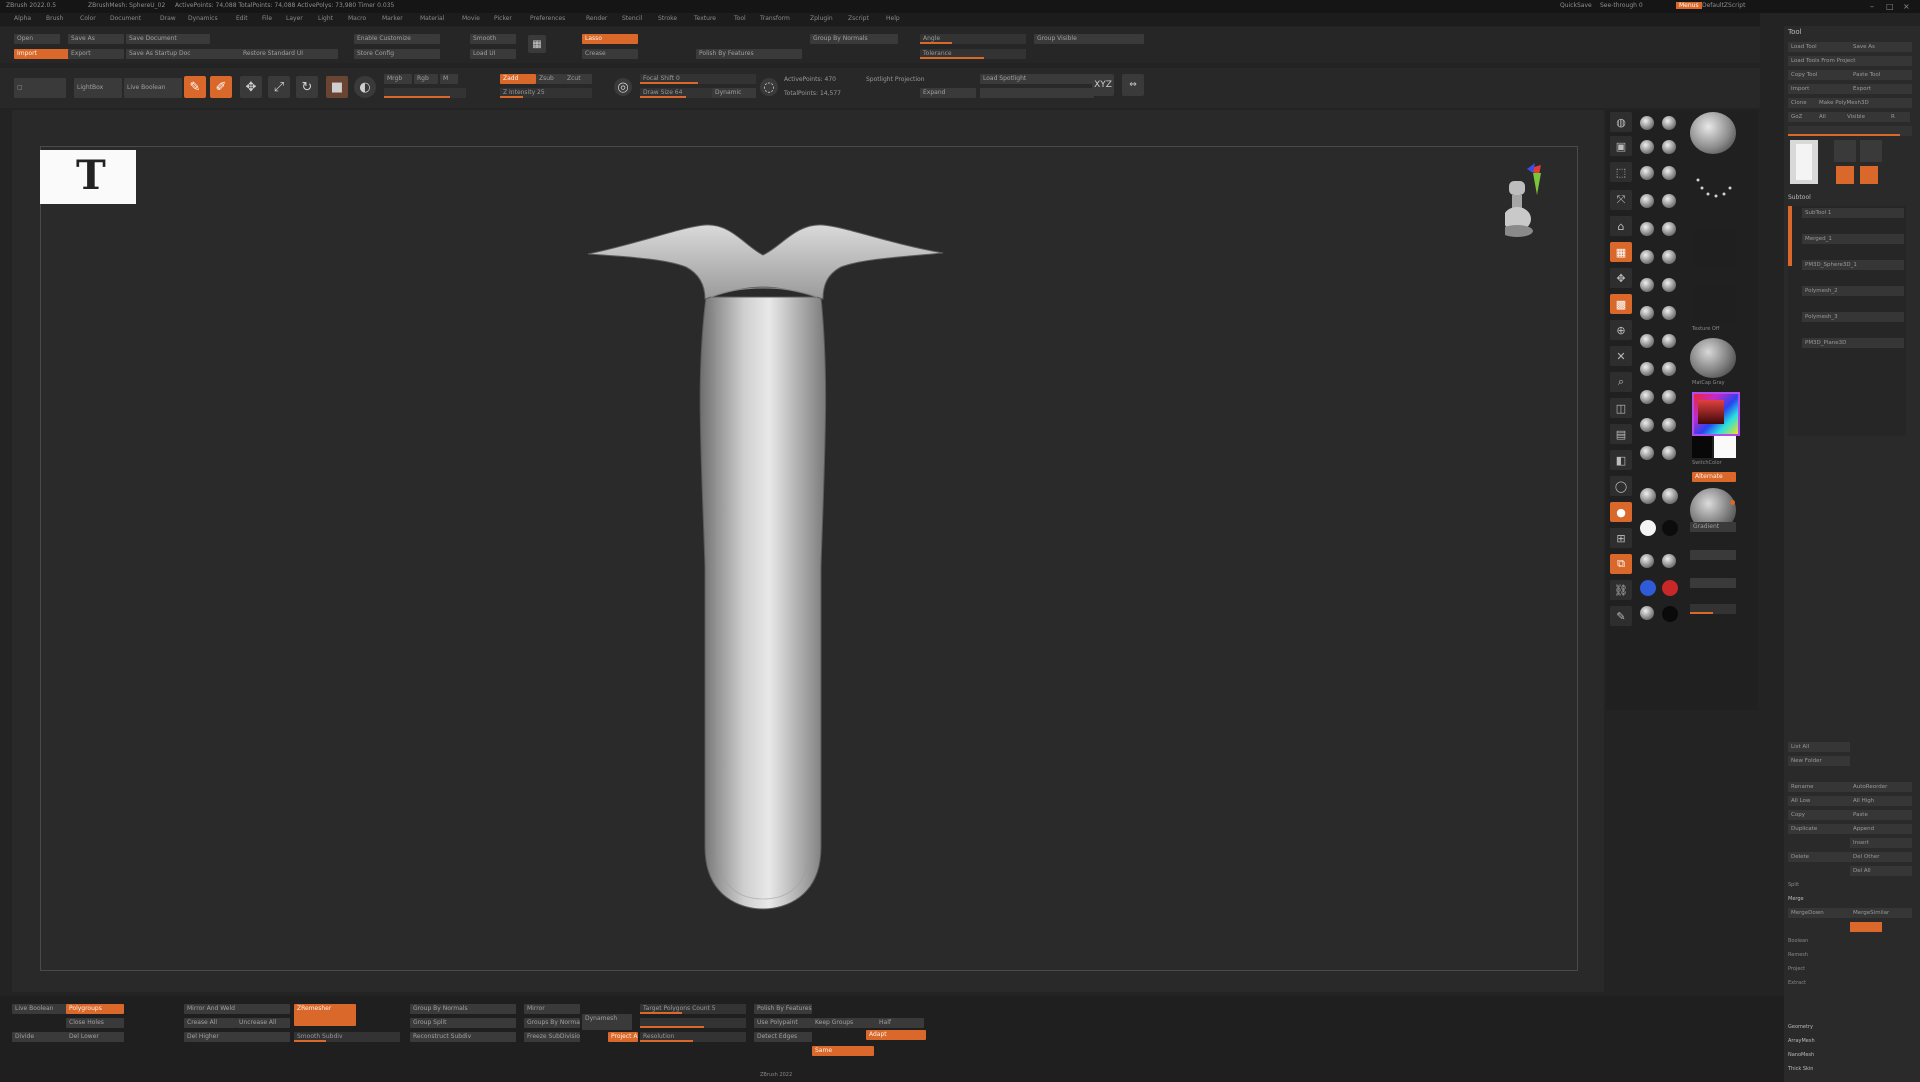 This screenshot has width=1920, height=1082. What do you see at coordinates (1819, 801) in the screenshot?
I see `all-low-button: All Low` at bounding box center [1819, 801].